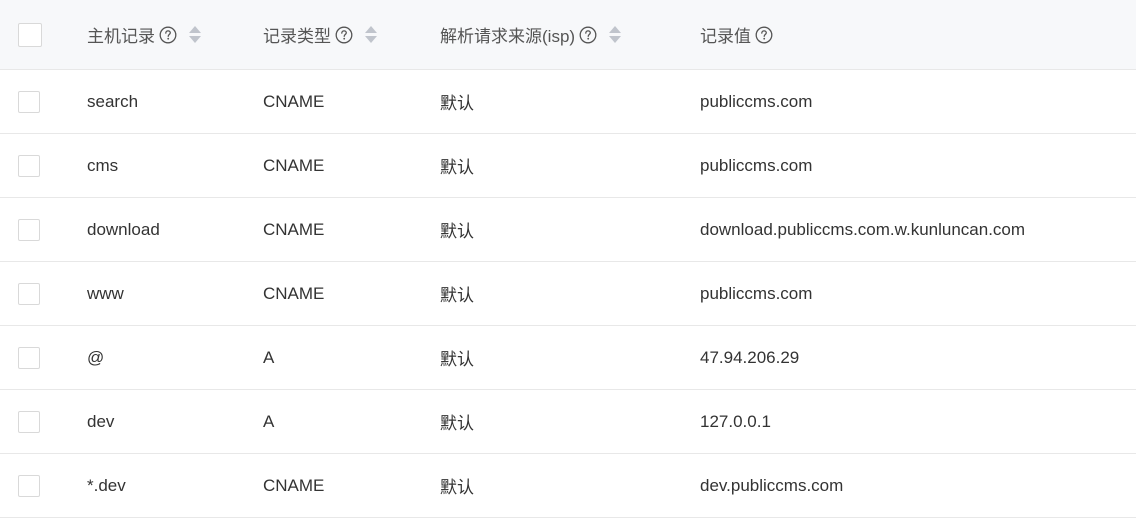 The width and height of the screenshot is (1136, 528). Describe the element at coordinates (568, 486) in the screenshot. I see `table-row: *.dev CNAME 默认 dev.publiccms.com` at that location.